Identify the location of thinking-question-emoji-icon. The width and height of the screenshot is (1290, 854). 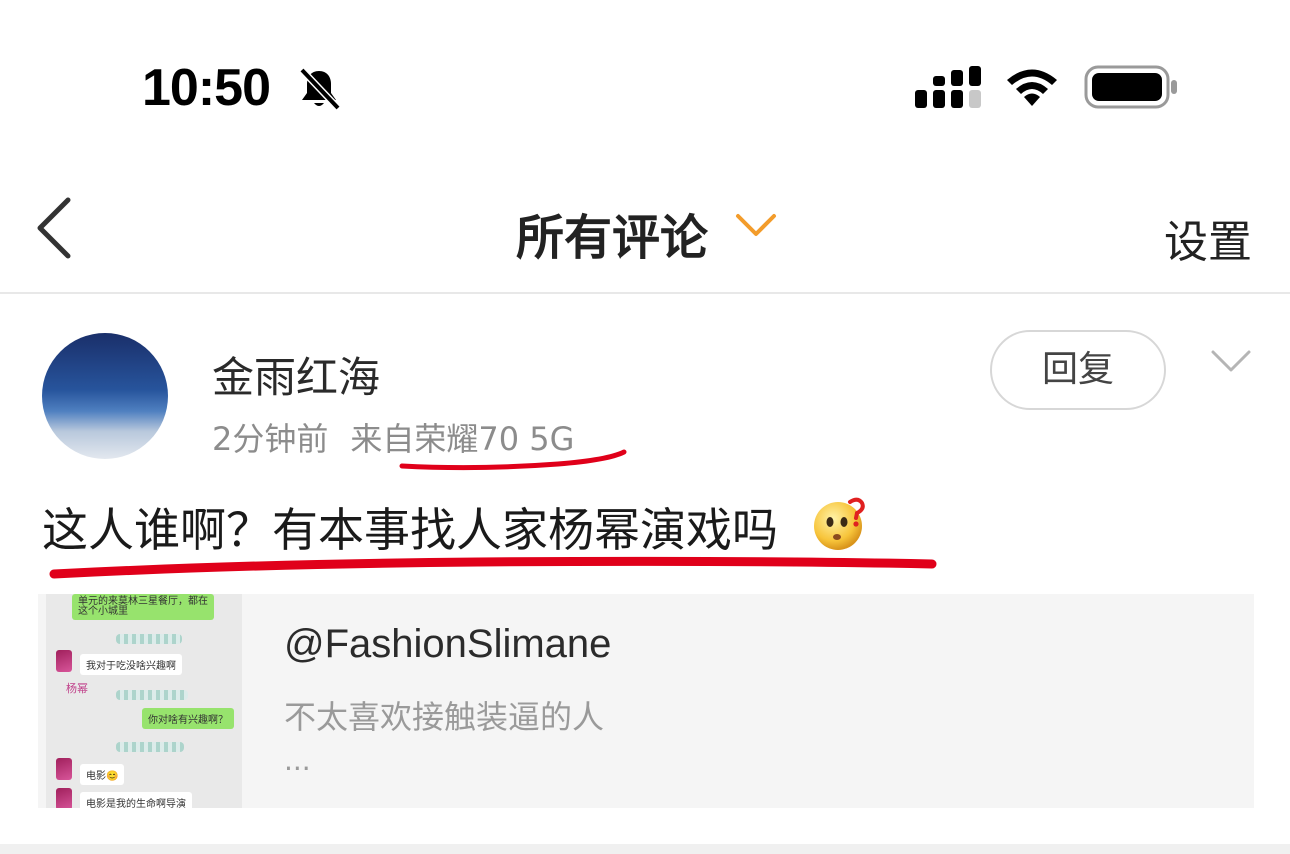
(839, 523).